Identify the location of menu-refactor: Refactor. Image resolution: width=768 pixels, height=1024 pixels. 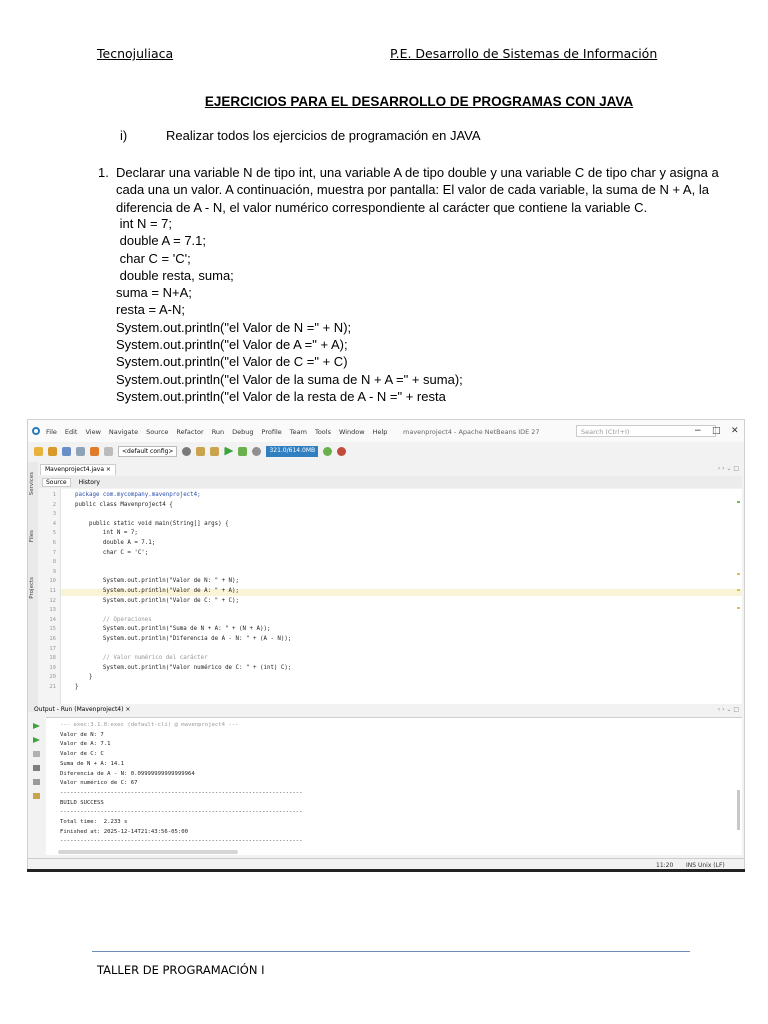
(189, 432).